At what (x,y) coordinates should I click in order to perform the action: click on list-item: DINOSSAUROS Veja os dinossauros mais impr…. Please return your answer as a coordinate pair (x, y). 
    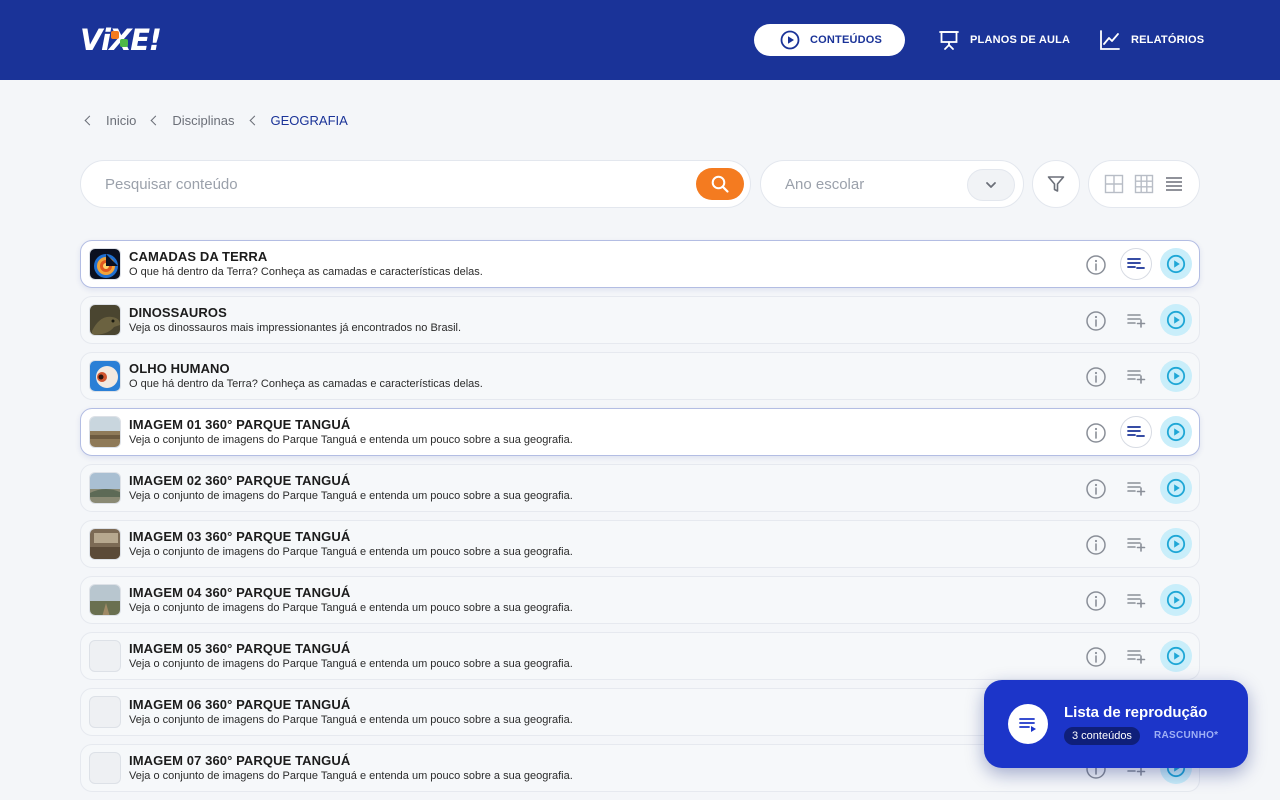
    Looking at the image, I should click on (640, 320).